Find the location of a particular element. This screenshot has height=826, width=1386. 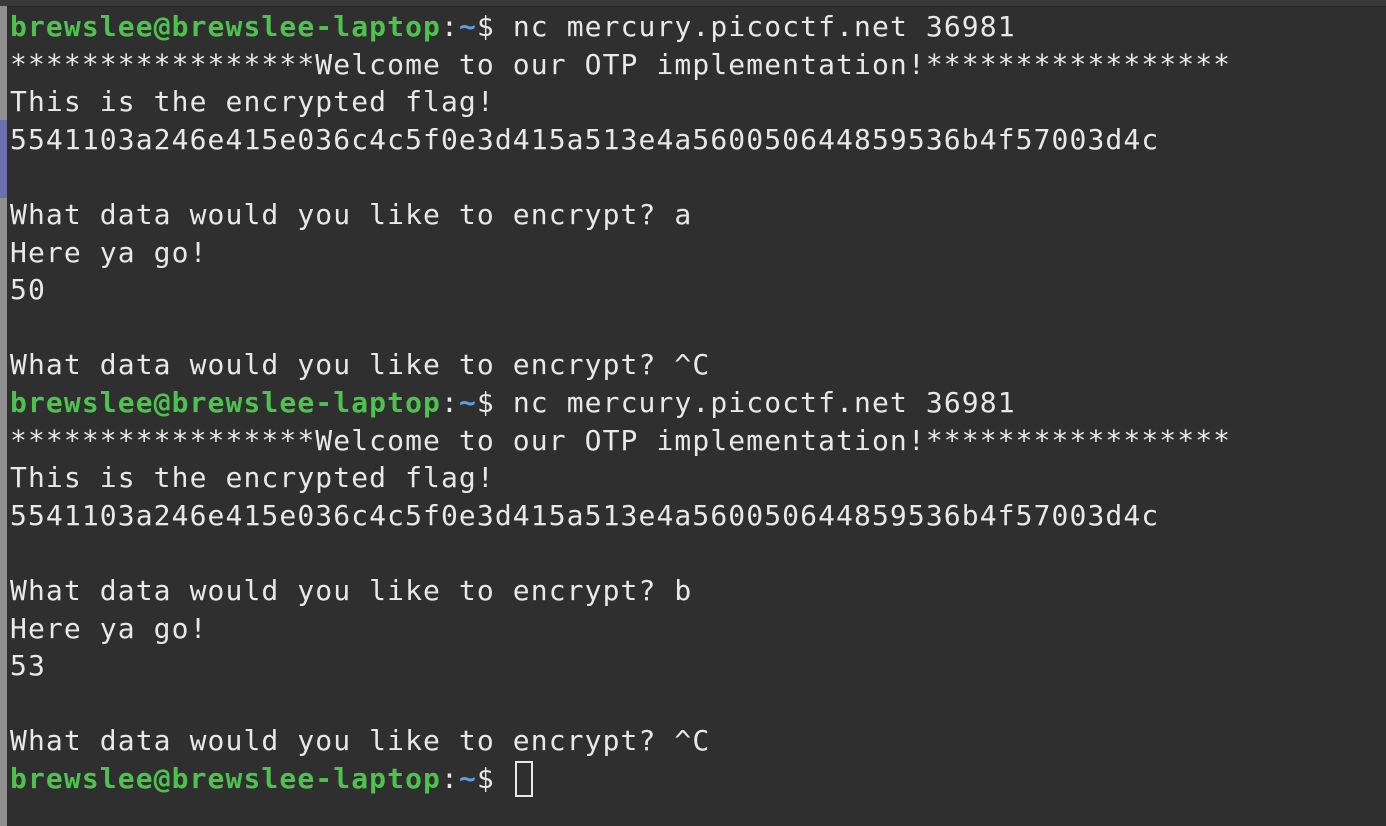

output-line: What data would you like to encrypt? a is located at coordinates (351, 214).